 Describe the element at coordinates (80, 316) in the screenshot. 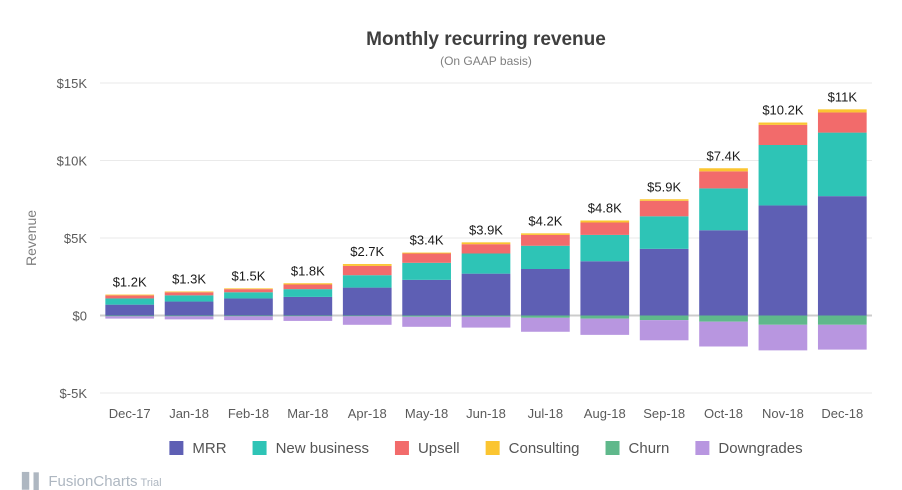

I see `y-tick-label: $0` at that location.